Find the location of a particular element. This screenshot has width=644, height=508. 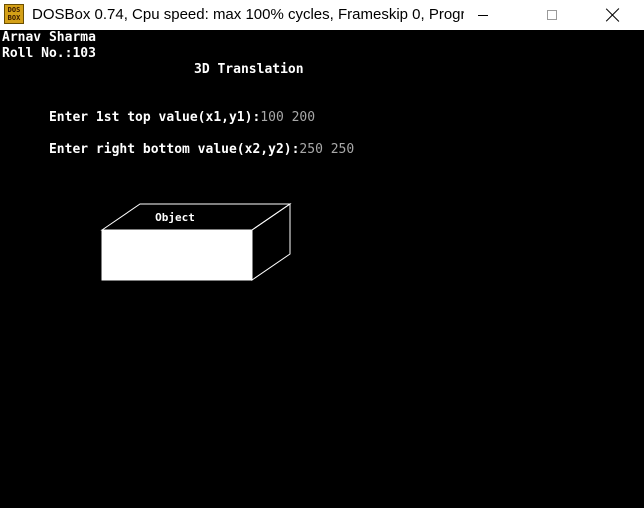

maximize-icon is located at coordinates (552, 15).